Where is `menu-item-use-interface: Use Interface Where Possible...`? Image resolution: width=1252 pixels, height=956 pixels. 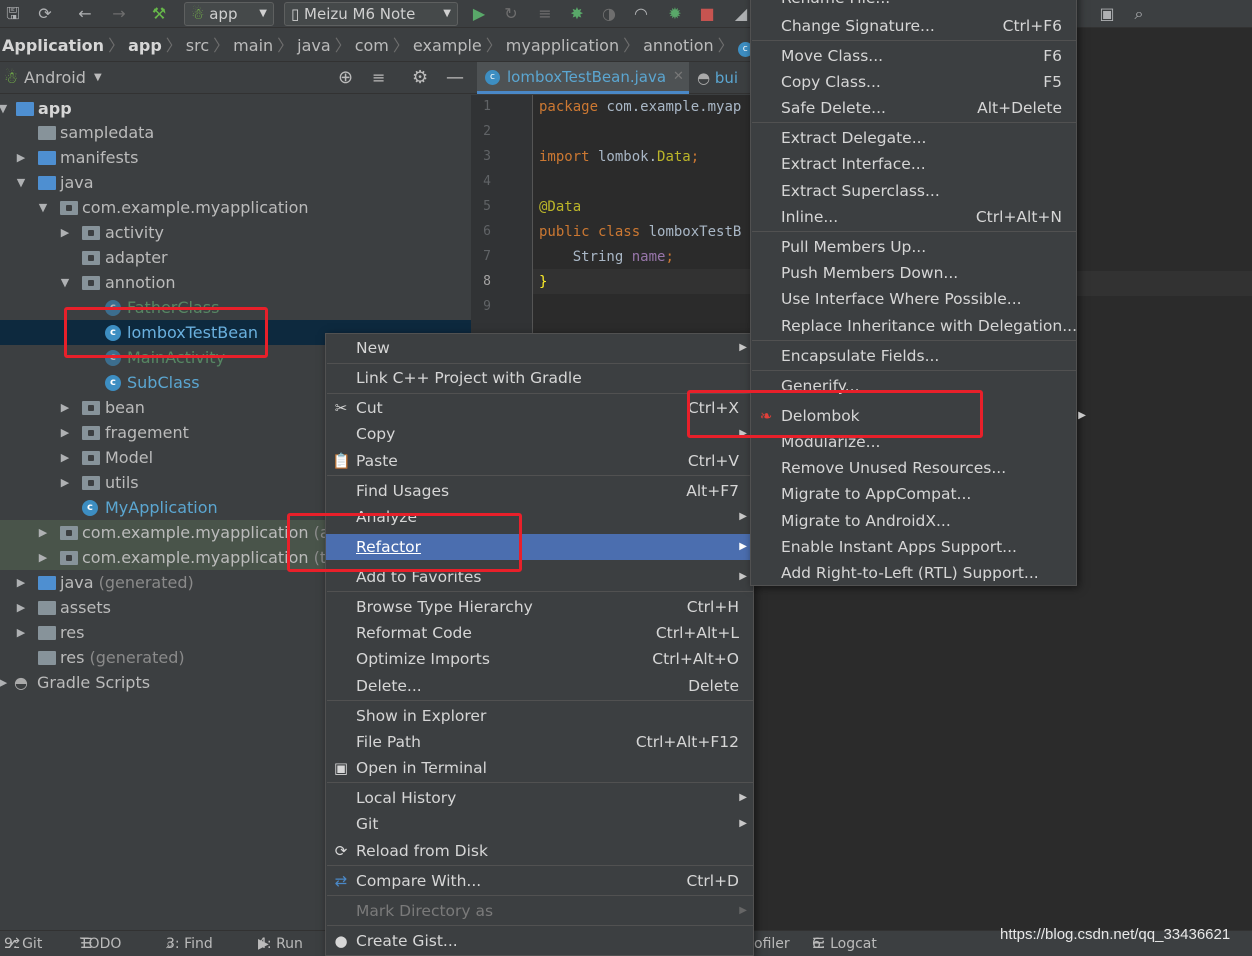 menu-item-use-interface: Use Interface Where Possible... is located at coordinates (913, 299).